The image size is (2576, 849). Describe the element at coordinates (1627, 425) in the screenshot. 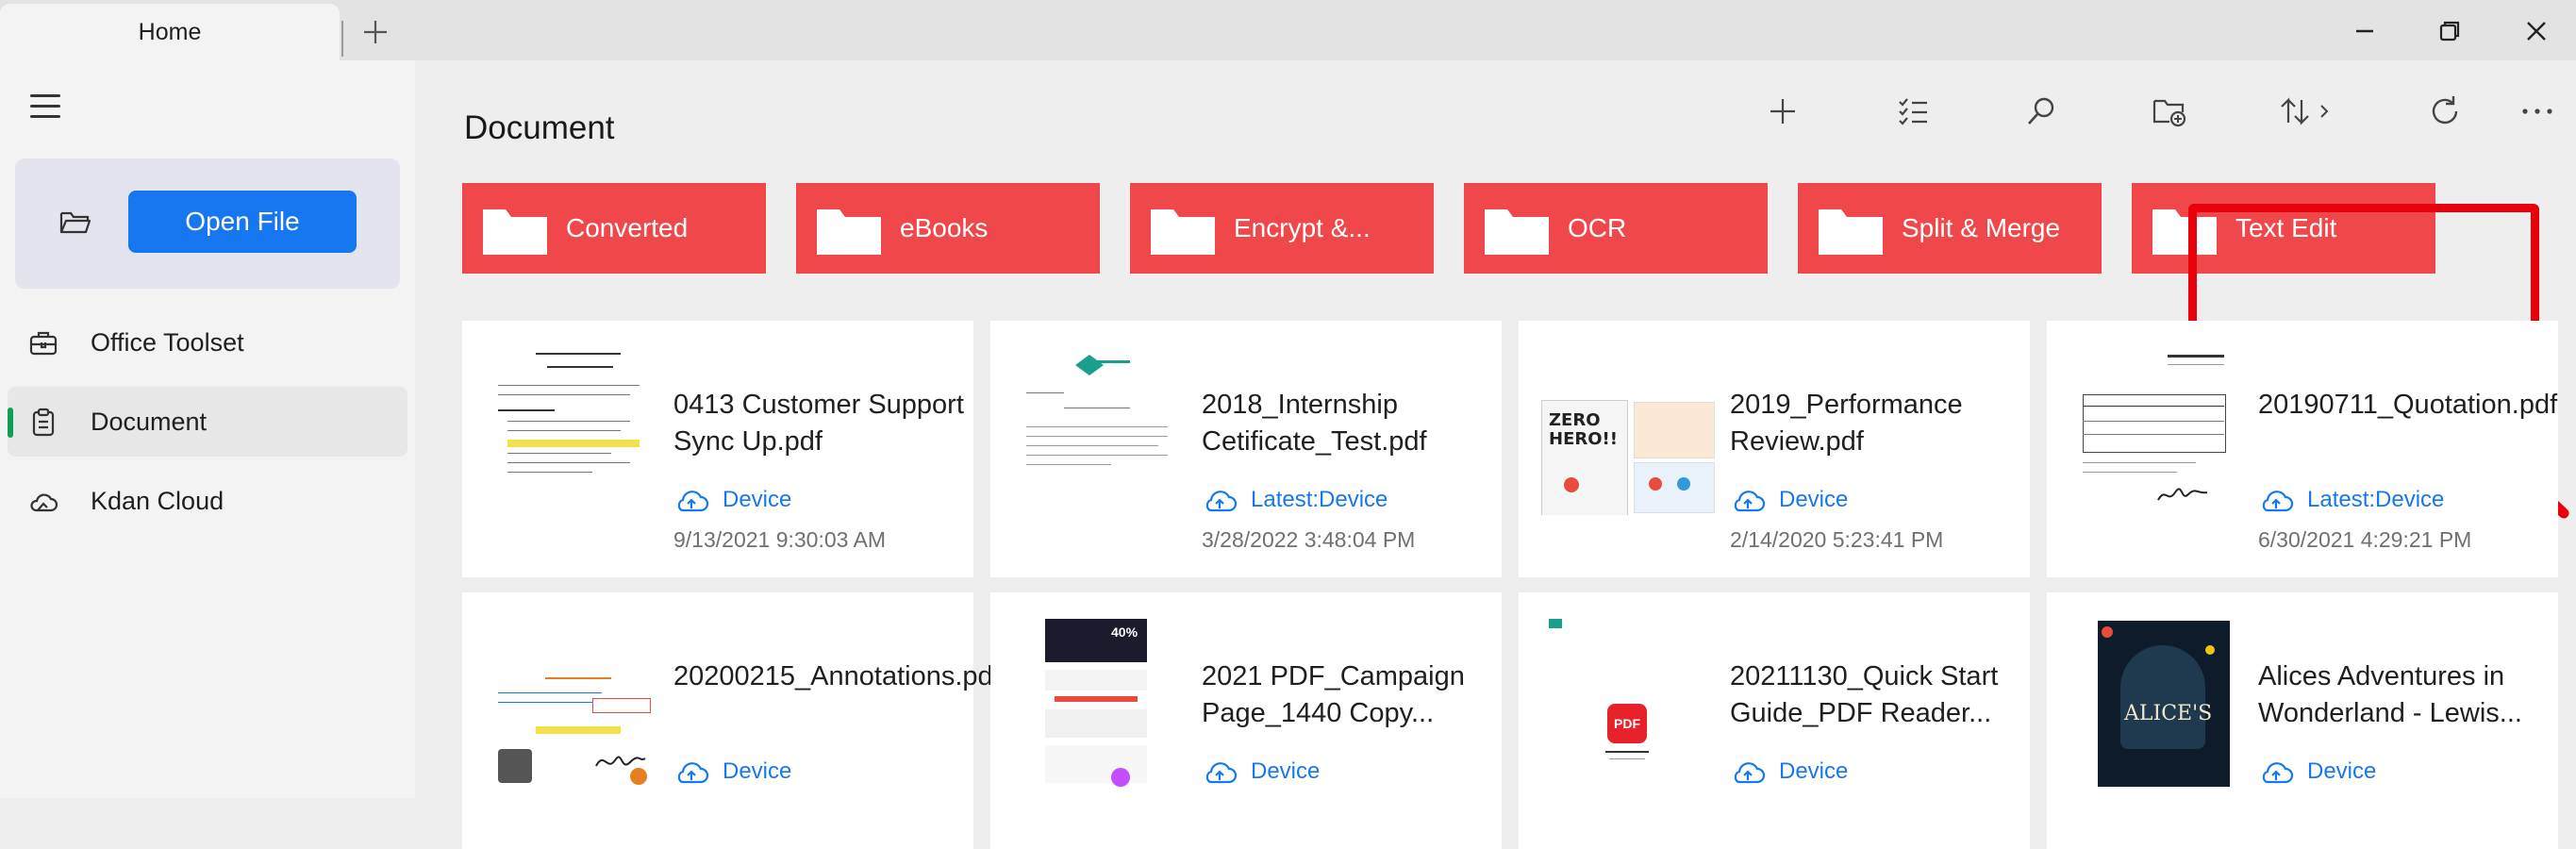

I see `document-thumbnail: ZERO HERO!!` at that location.